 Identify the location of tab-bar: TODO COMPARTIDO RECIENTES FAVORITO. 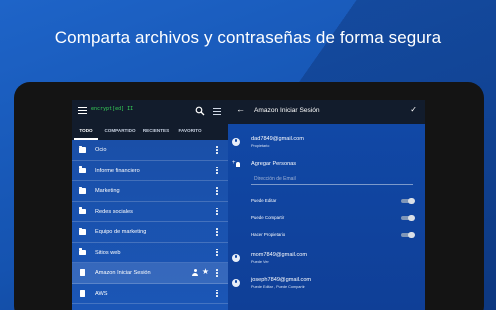
(150, 132).